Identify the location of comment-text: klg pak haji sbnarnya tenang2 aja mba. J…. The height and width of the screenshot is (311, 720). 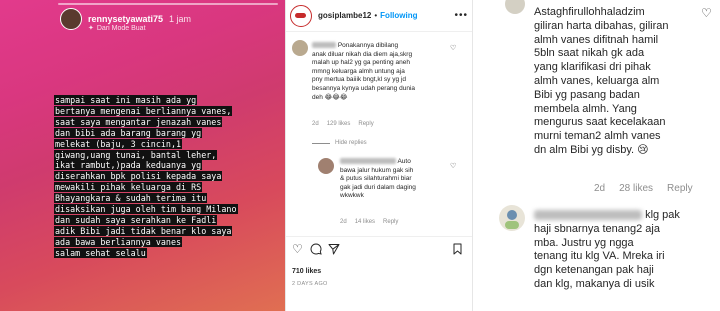
(607, 249).